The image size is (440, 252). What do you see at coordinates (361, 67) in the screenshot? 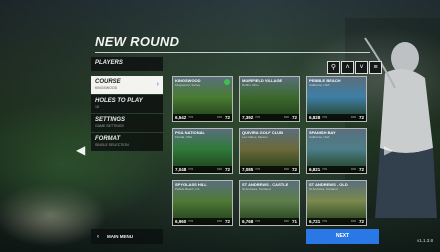
I see `chevron-down-icon: ˅` at bounding box center [361, 67].